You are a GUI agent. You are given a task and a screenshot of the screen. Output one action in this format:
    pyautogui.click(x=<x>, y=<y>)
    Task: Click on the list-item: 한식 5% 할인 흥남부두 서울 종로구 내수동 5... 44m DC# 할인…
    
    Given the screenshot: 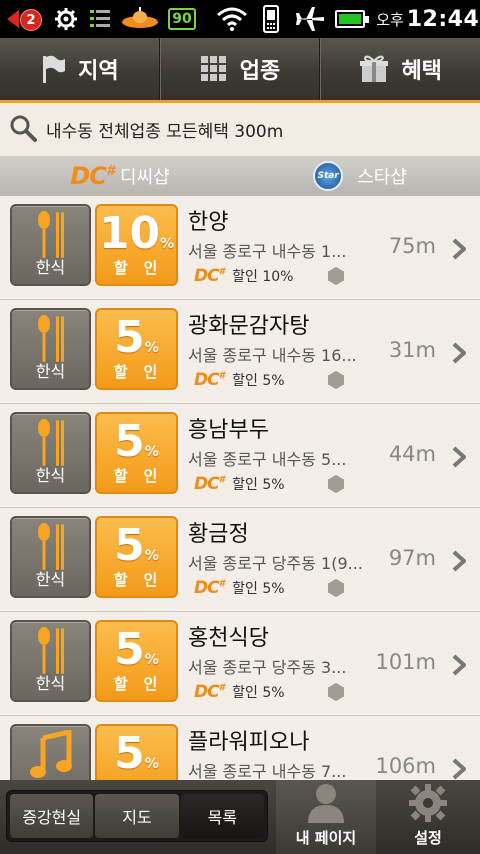 What is the action you would take?
    pyautogui.click(x=240, y=456)
    